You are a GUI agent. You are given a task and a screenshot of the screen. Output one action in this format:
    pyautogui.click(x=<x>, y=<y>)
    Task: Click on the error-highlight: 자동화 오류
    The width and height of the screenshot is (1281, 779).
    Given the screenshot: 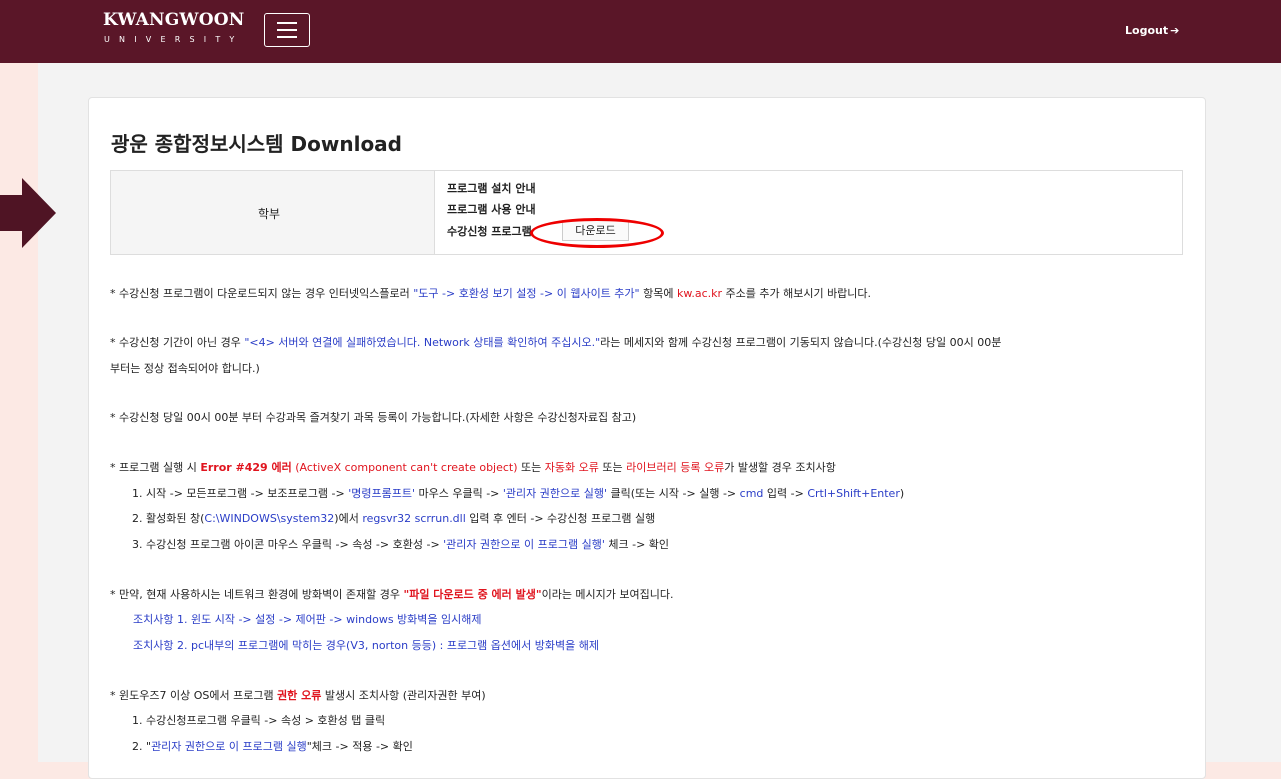 What is the action you would take?
    pyautogui.click(x=571, y=467)
    